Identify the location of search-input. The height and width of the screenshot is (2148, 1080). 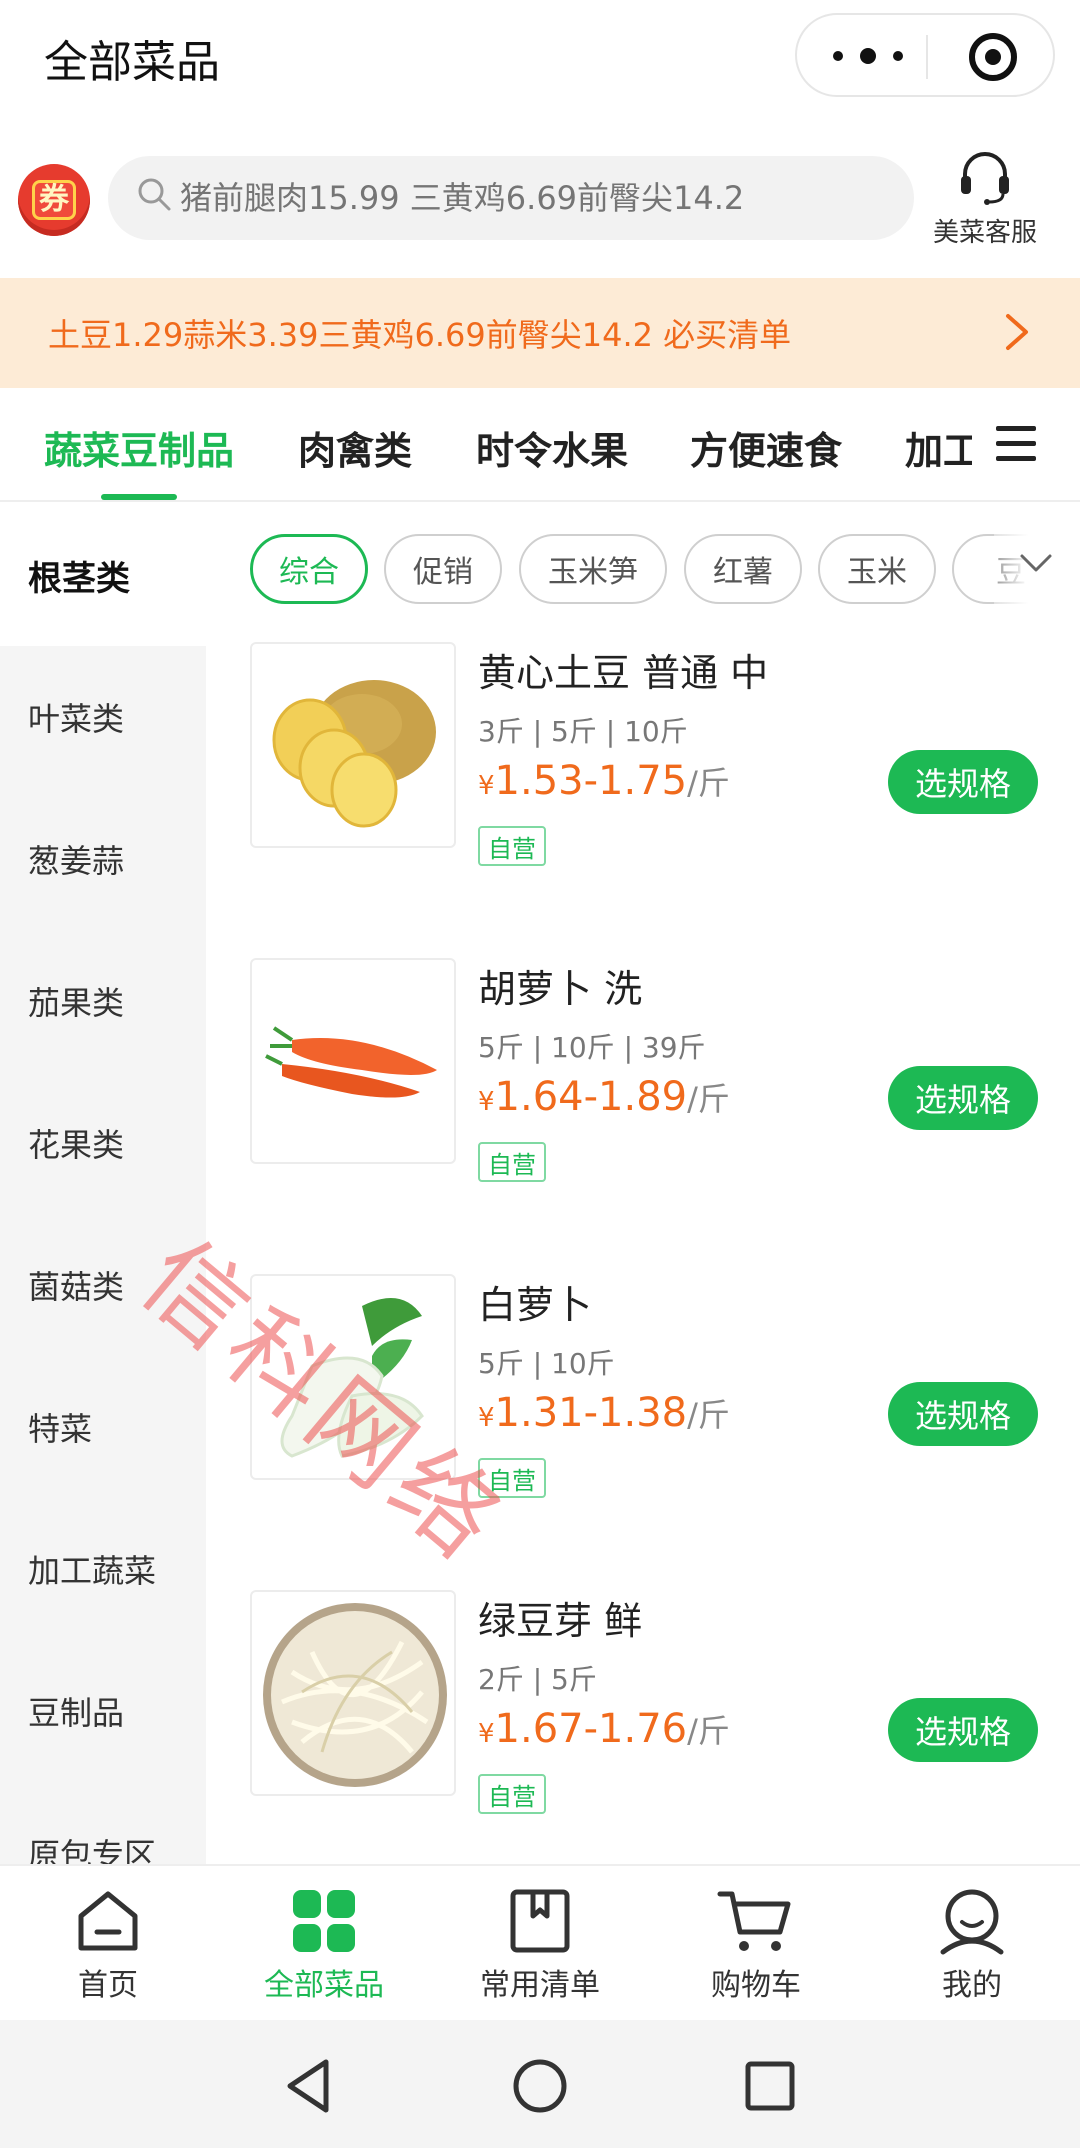
(540, 198).